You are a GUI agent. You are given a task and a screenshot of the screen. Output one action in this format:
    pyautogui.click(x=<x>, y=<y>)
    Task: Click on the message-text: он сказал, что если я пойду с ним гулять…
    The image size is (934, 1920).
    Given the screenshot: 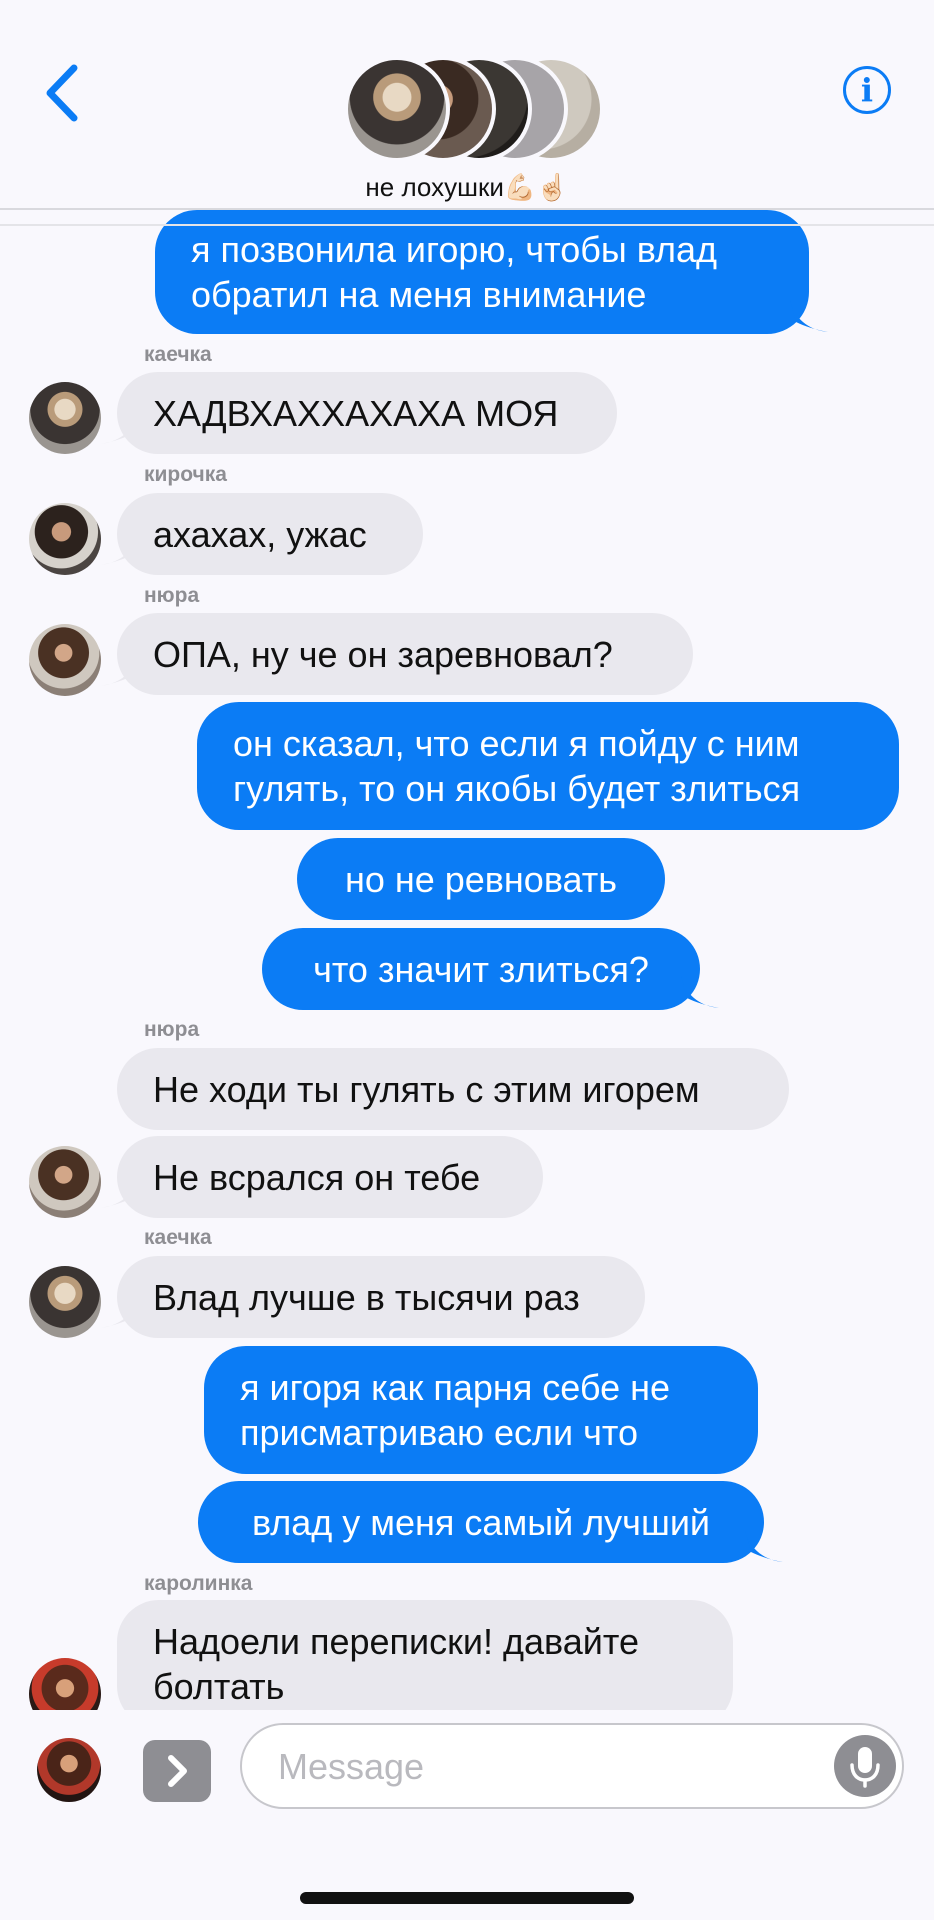 What is the action you would take?
    pyautogui.click(x=517, y=766)
    